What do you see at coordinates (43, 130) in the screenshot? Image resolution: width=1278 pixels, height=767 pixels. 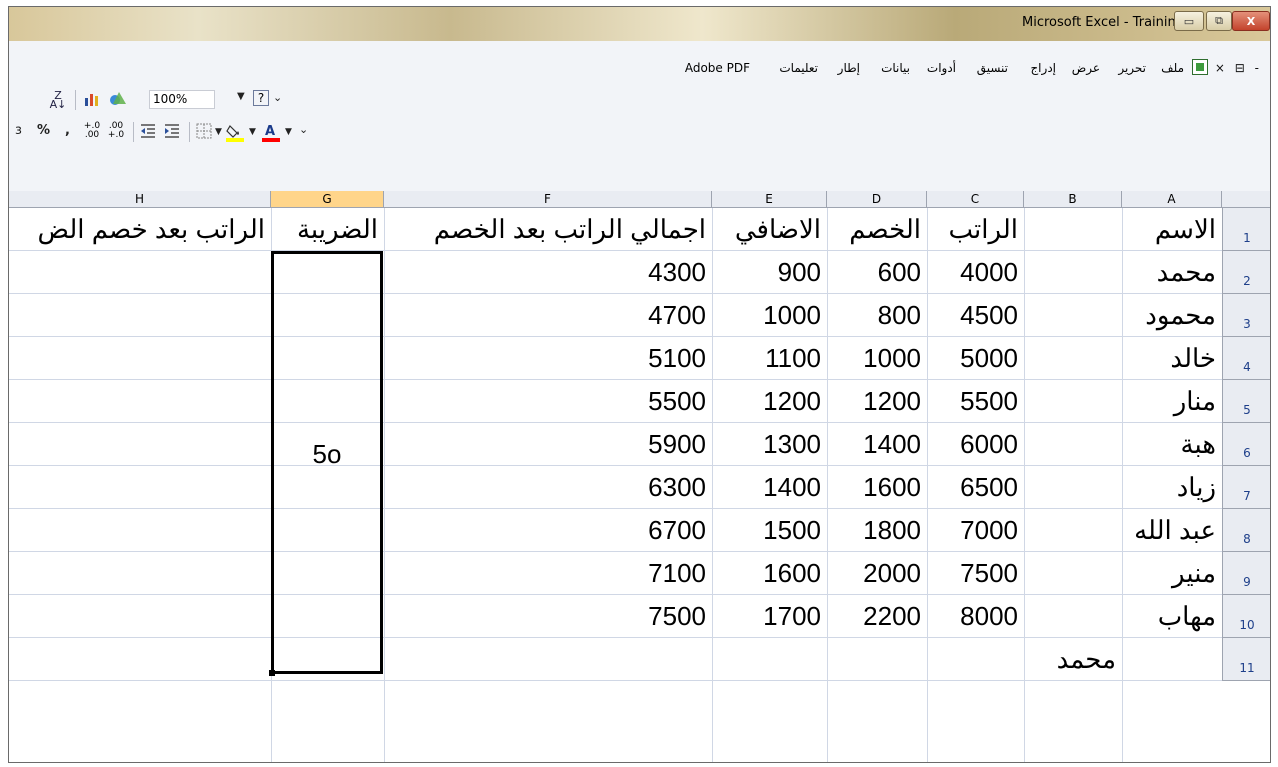 I see `percent-style-button: %` at bounding box center [43, 130].